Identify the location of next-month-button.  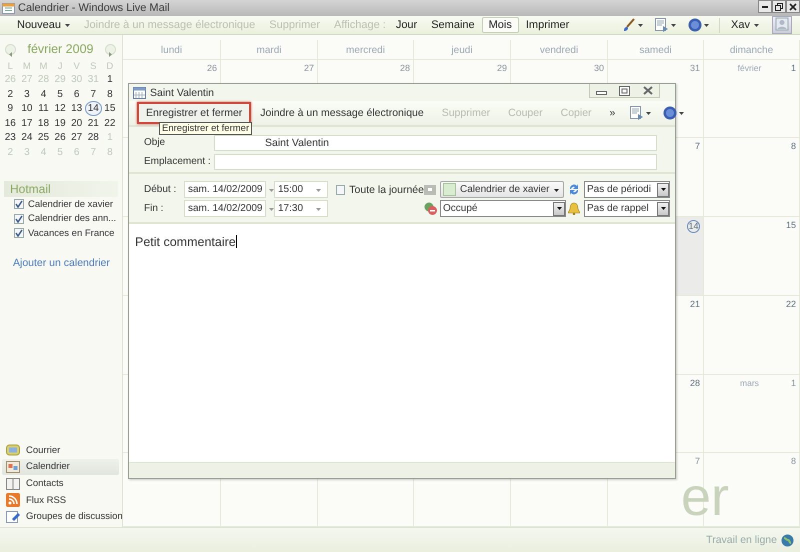
(110, 49).